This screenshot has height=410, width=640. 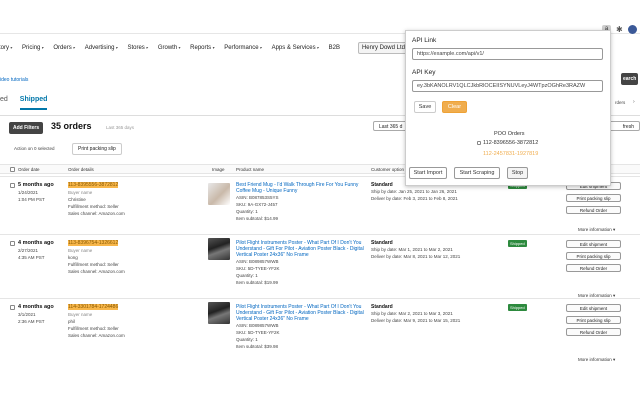 I want to click on select-all-checkbox, so click(x=12, y=169).